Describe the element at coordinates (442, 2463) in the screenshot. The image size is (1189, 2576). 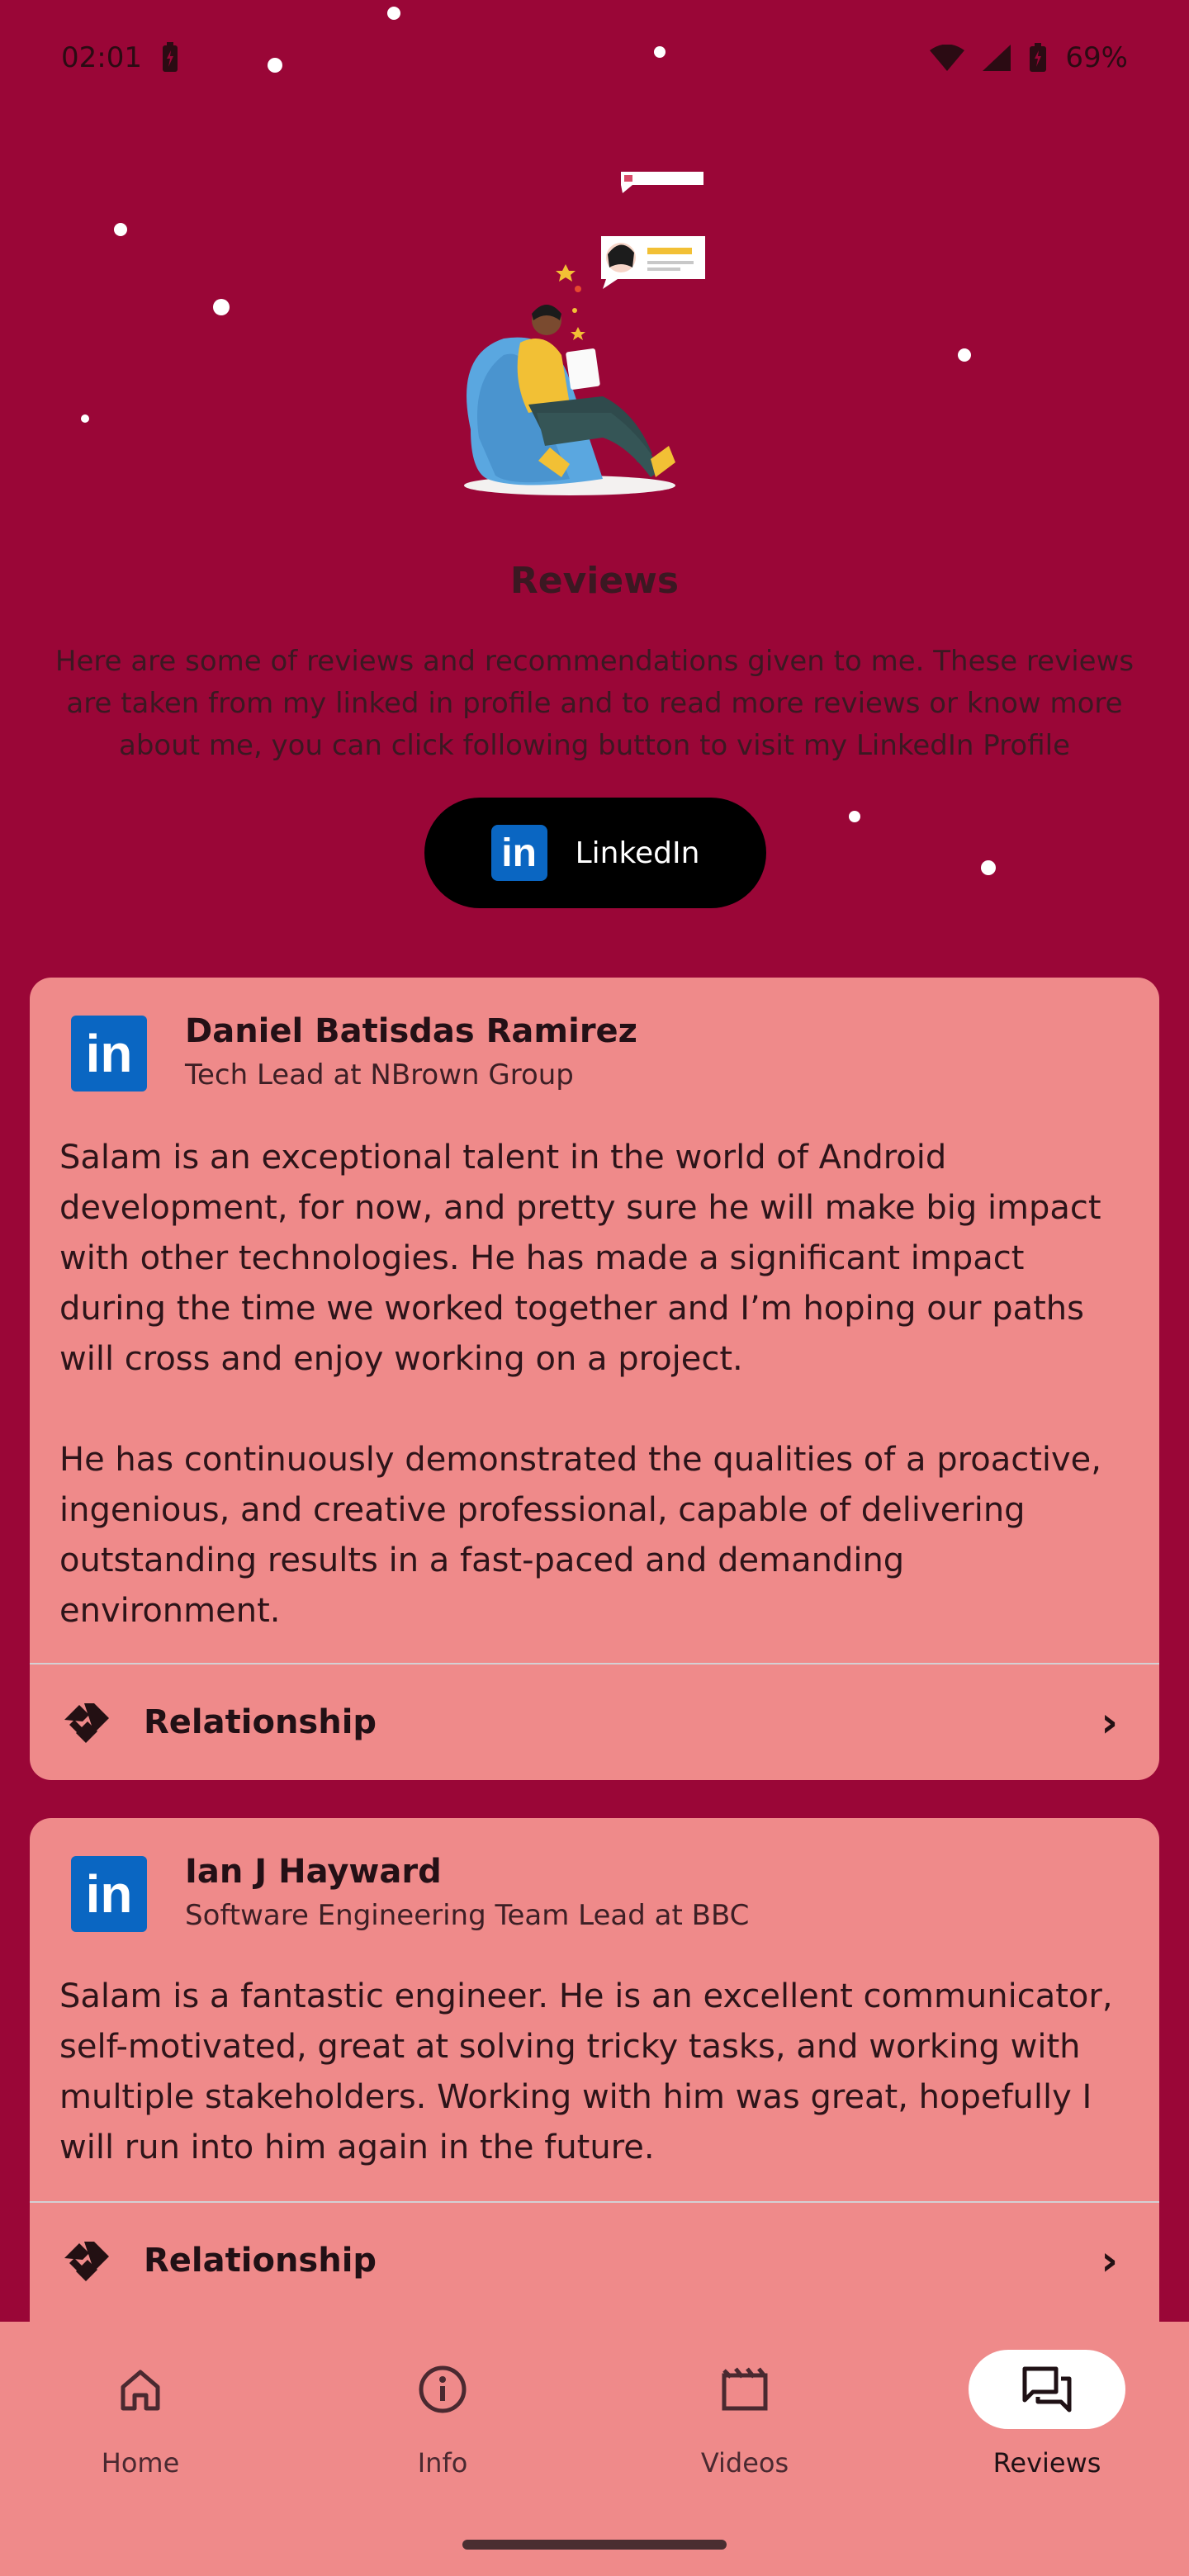
I see `nav-label-info: Info` at that location.